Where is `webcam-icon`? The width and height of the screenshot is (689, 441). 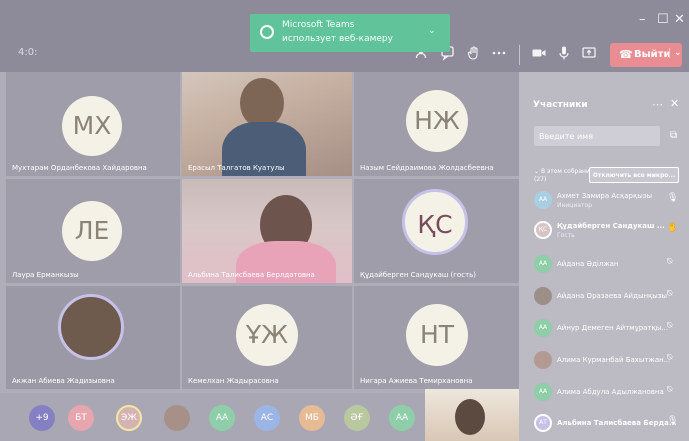 webcam-icon is located at coordinates (267, 32).